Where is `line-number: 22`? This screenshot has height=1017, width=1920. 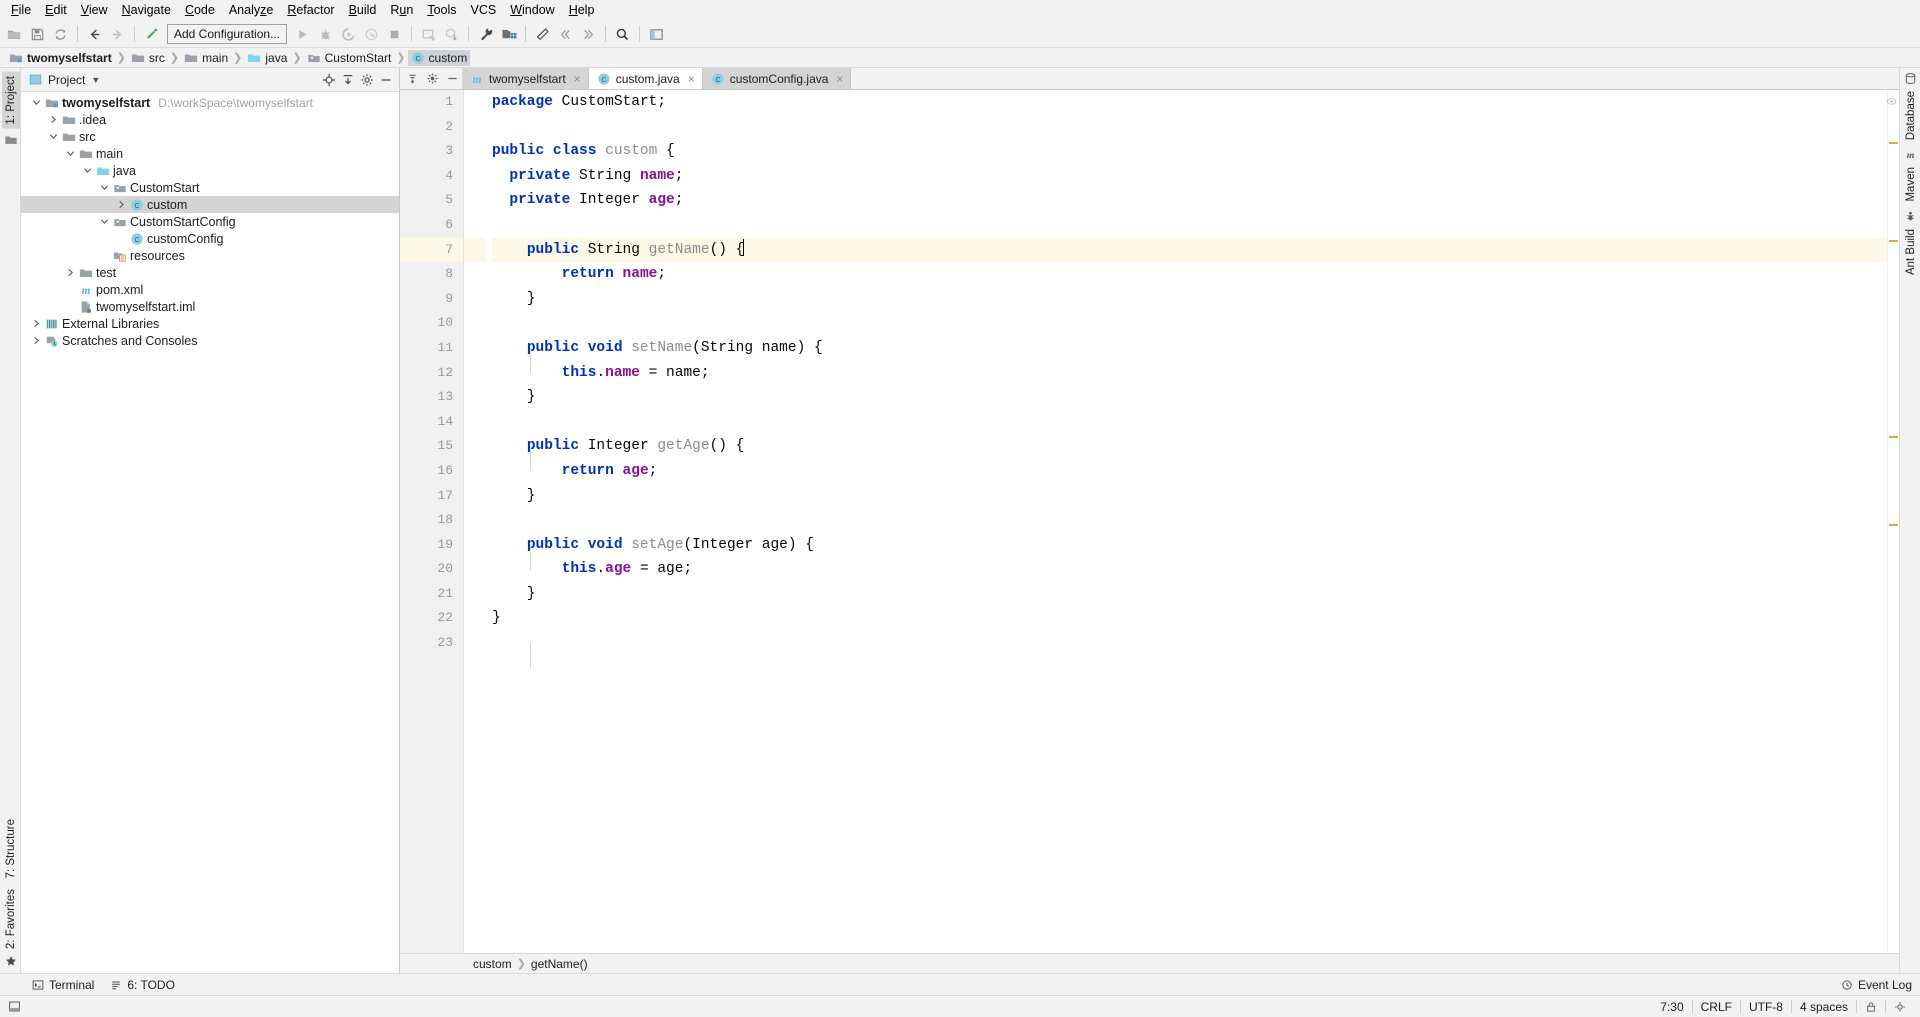
line-number: 22 is located at coordinates (431, 618).